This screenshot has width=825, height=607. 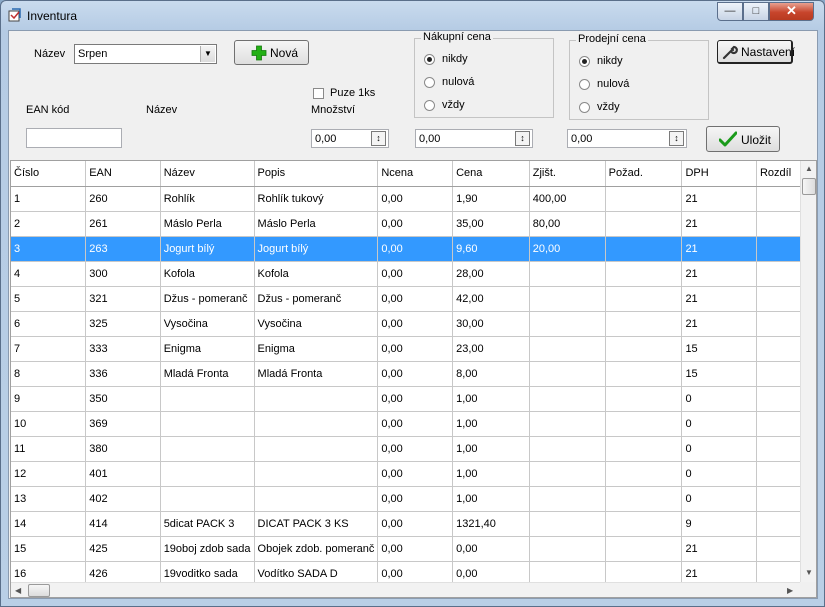 I want to click on table-cell: 19oboj zdob sada, so click(x=207, y=549).